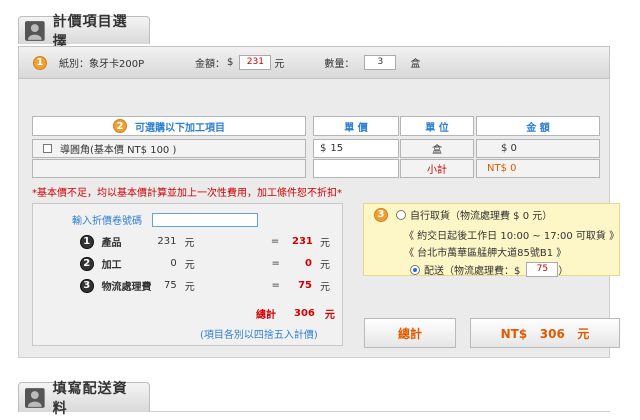  What do you see at coordinates (47, 148) in the screenshot?
I see `item-checkbox` at bounding box center [47, 148].